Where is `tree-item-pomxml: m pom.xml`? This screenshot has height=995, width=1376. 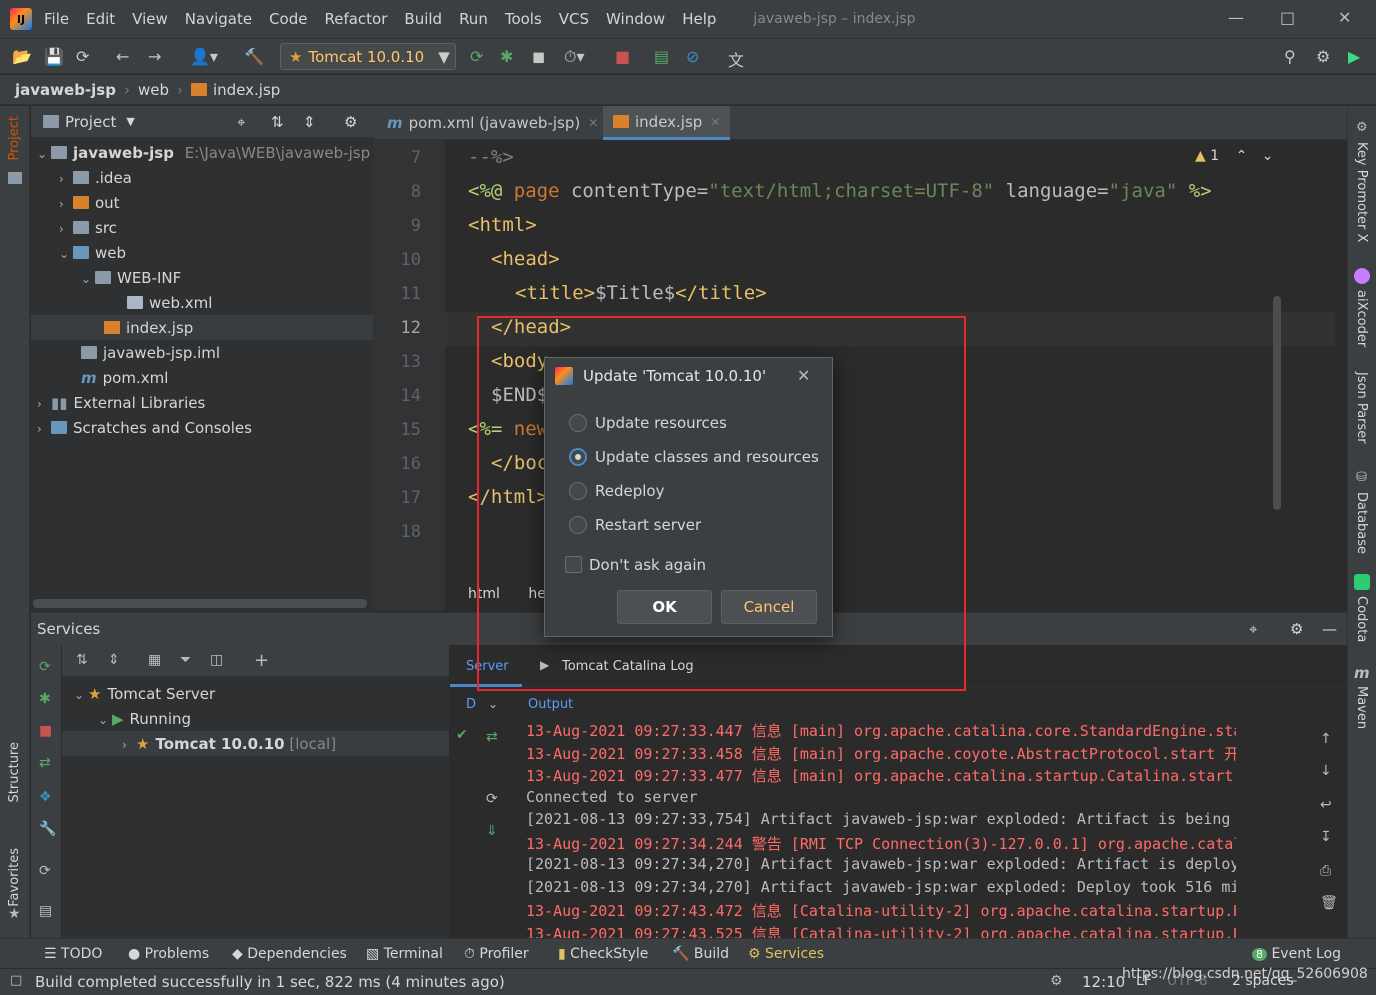 tree-item-pomxml: m pom.xml is located at coordinates (124, 378).